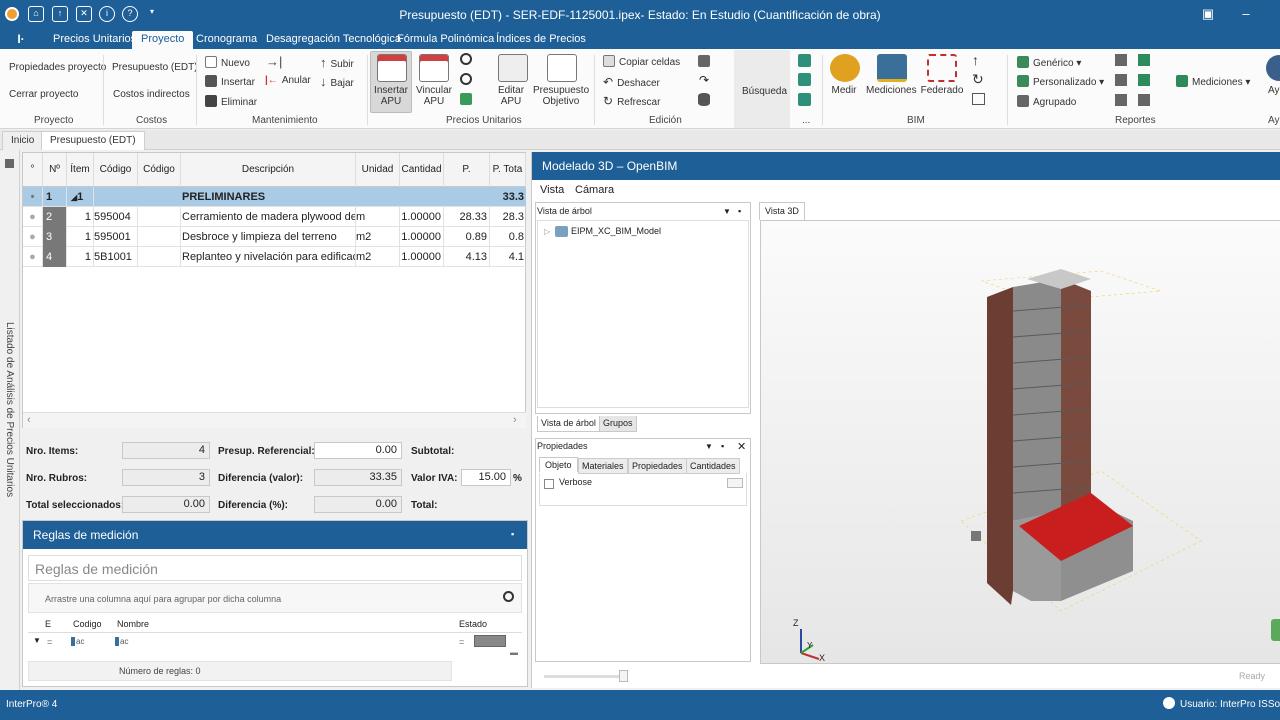 The image size is (1280, 720). I want to click on tab-formula-polinomica: Fórmula Polinómica, so click(445, 40).